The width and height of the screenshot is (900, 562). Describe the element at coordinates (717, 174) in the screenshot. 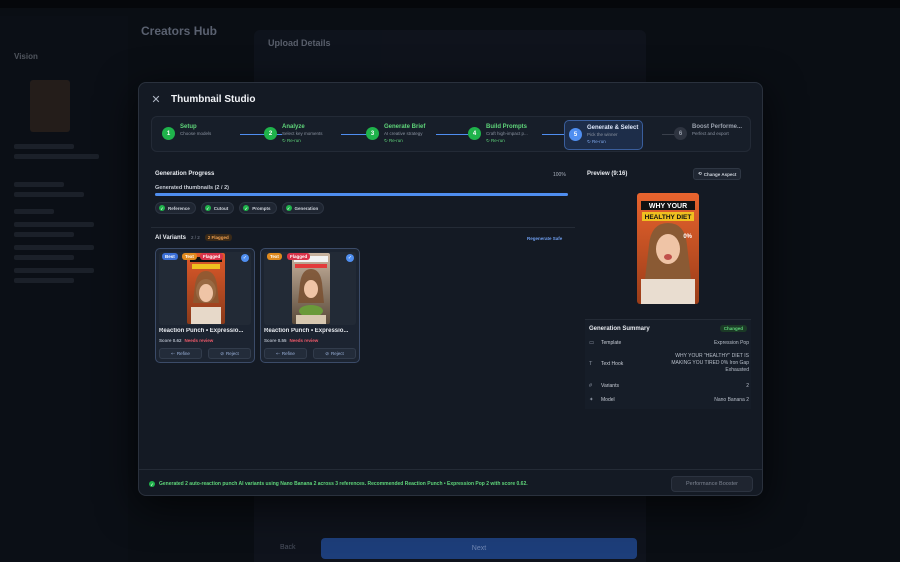

I see `change-aspect-button: ⟲ Change Aspect` at that location.